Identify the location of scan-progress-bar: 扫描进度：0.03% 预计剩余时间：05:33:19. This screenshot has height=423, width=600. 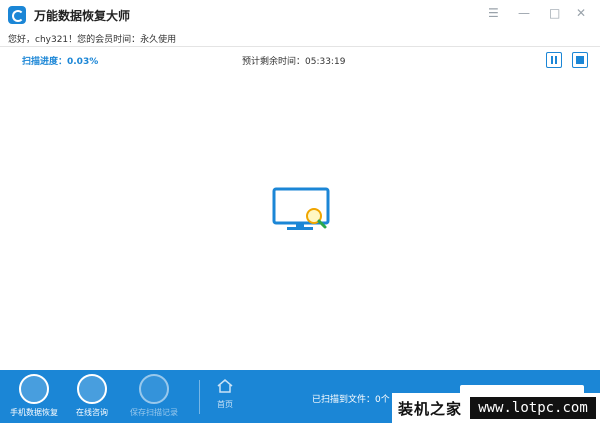
(300, 60).